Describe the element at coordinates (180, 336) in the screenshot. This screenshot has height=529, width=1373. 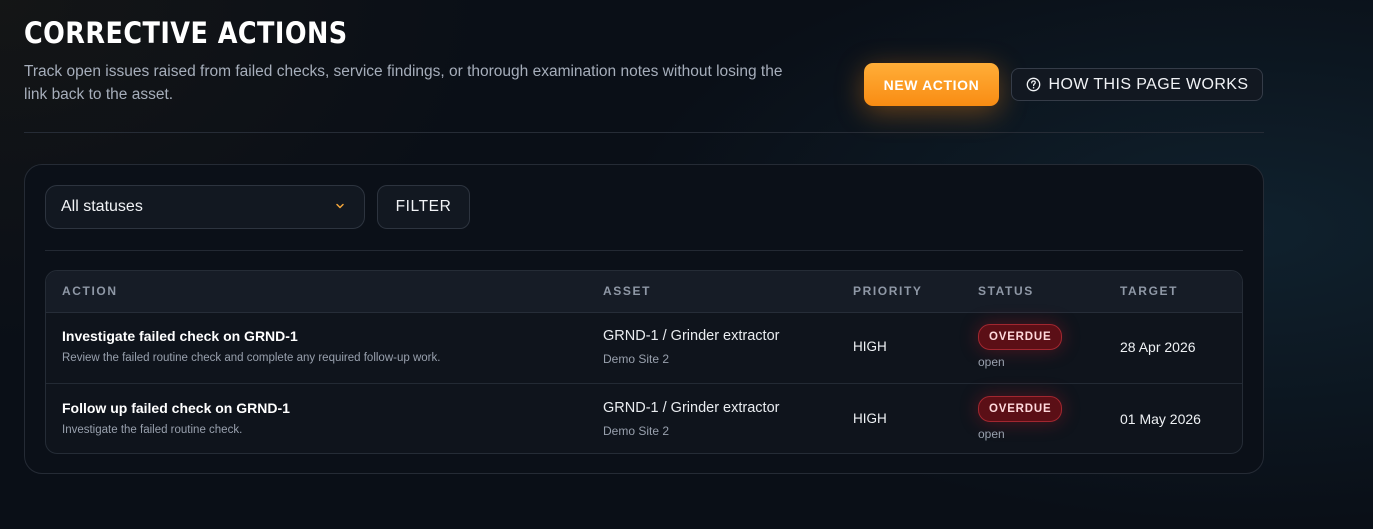
I see `action-title-link: Investigate failed check on GRND-1` at that location.